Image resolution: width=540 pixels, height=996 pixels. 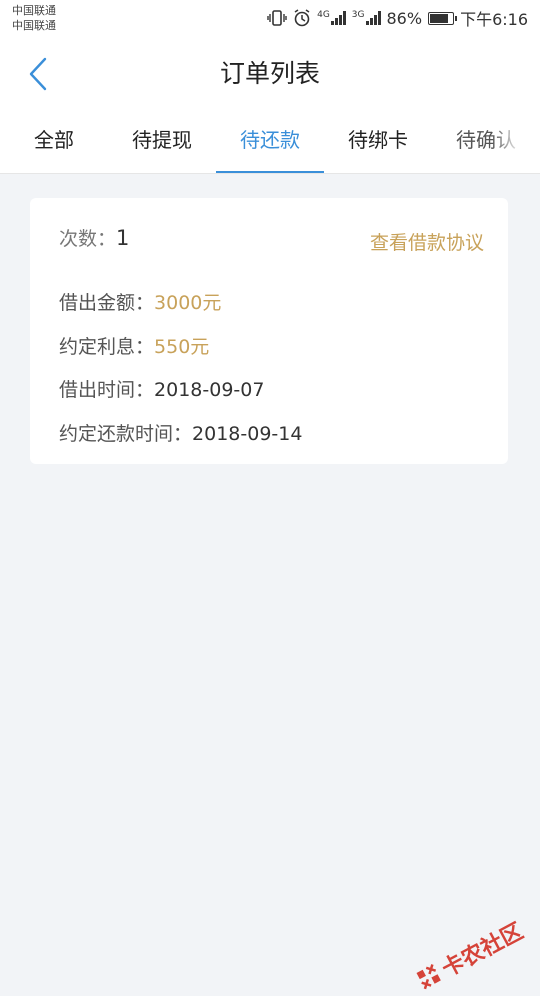 What do you see at coordinates (87, 239) in the screenshot?
I see `count-label: 次数：` at bounding box center [87, 239].